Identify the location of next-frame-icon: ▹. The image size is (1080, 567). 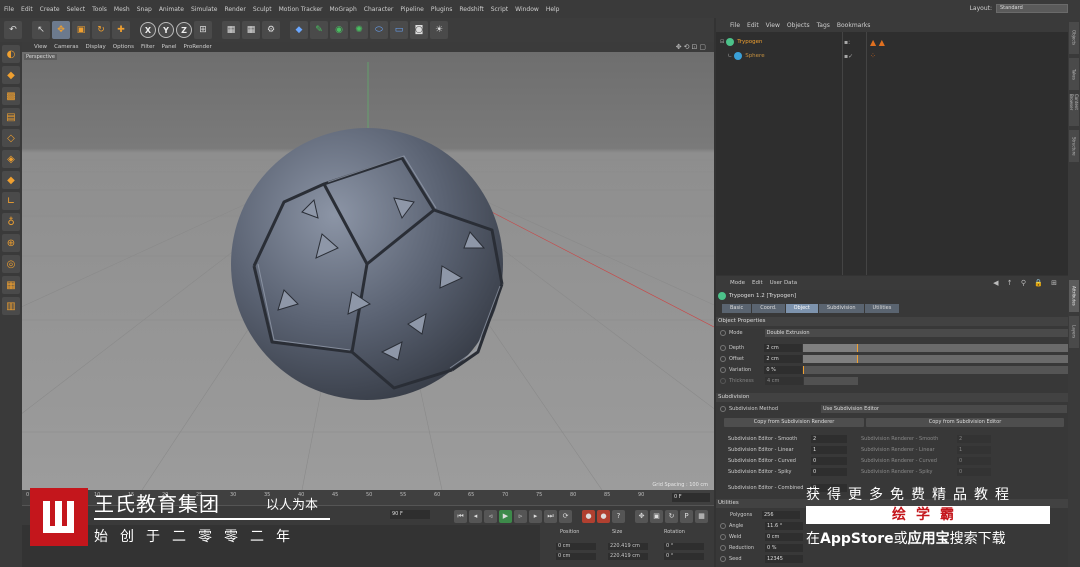
(520, 516).